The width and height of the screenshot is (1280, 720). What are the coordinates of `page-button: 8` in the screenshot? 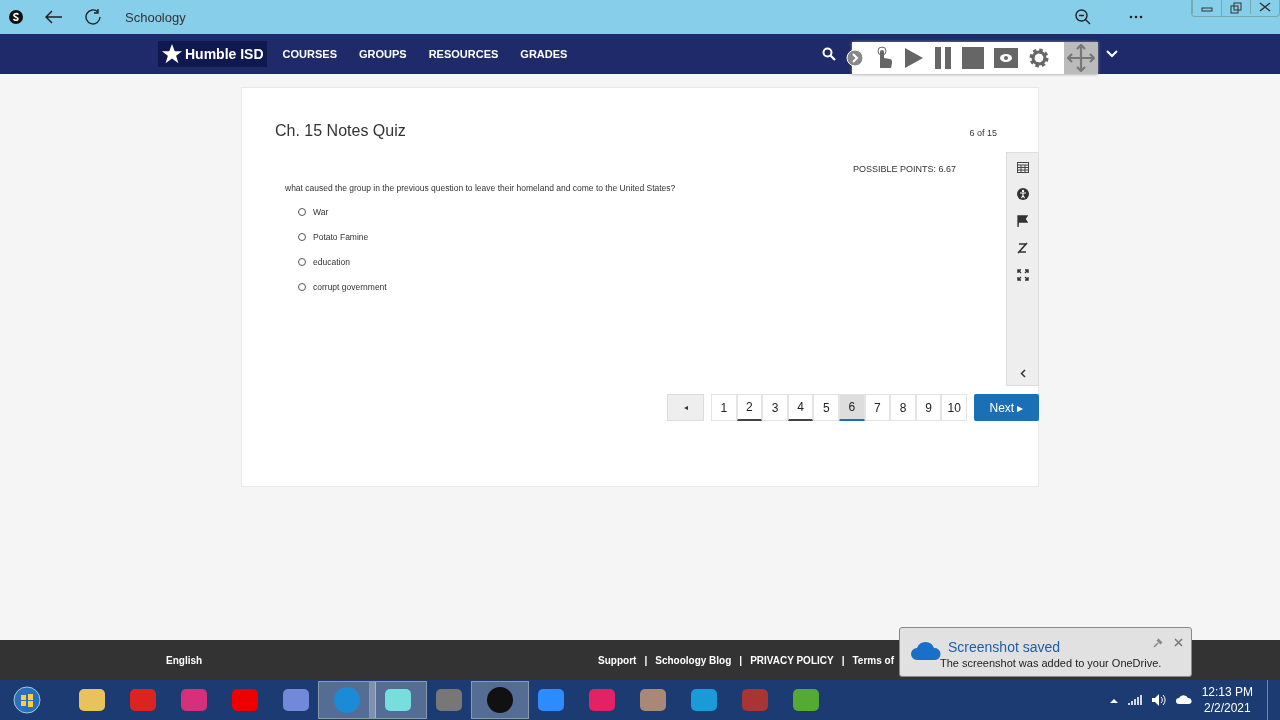 It's located at (903, 407).